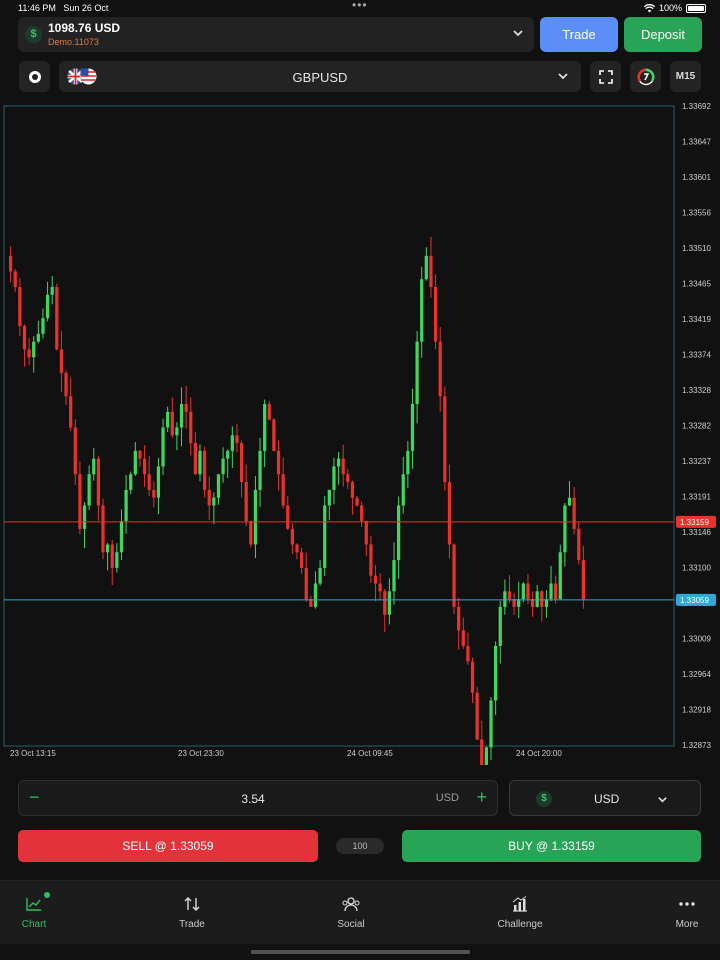 The width and height of the screenshot is (720, 960). I want to click on timeframe-button: M15, so click(685, 76).